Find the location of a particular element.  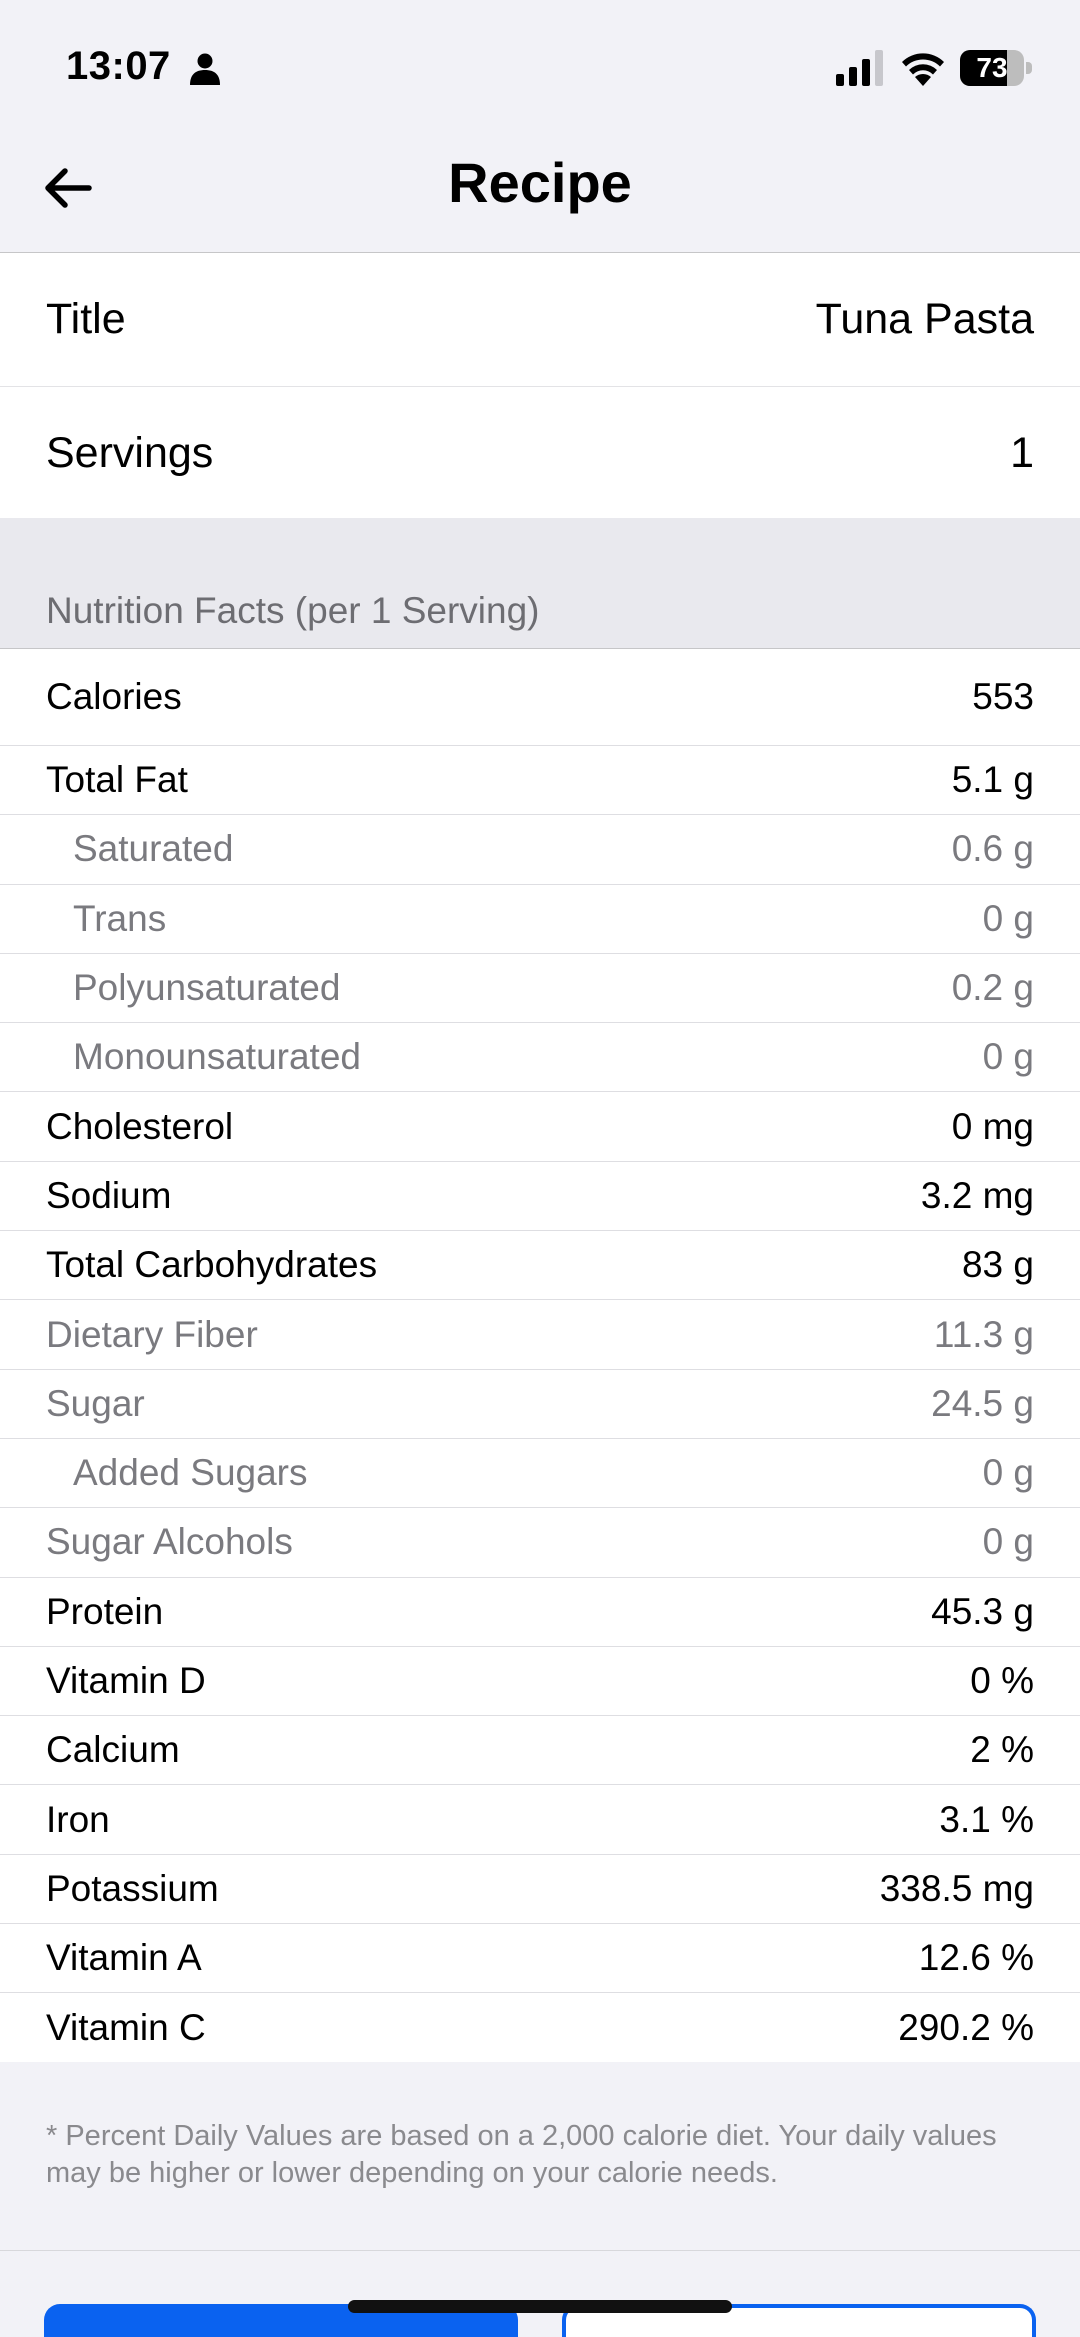

nutrition-label: Total Carbohydrates is located at coordinates (212, 1265).